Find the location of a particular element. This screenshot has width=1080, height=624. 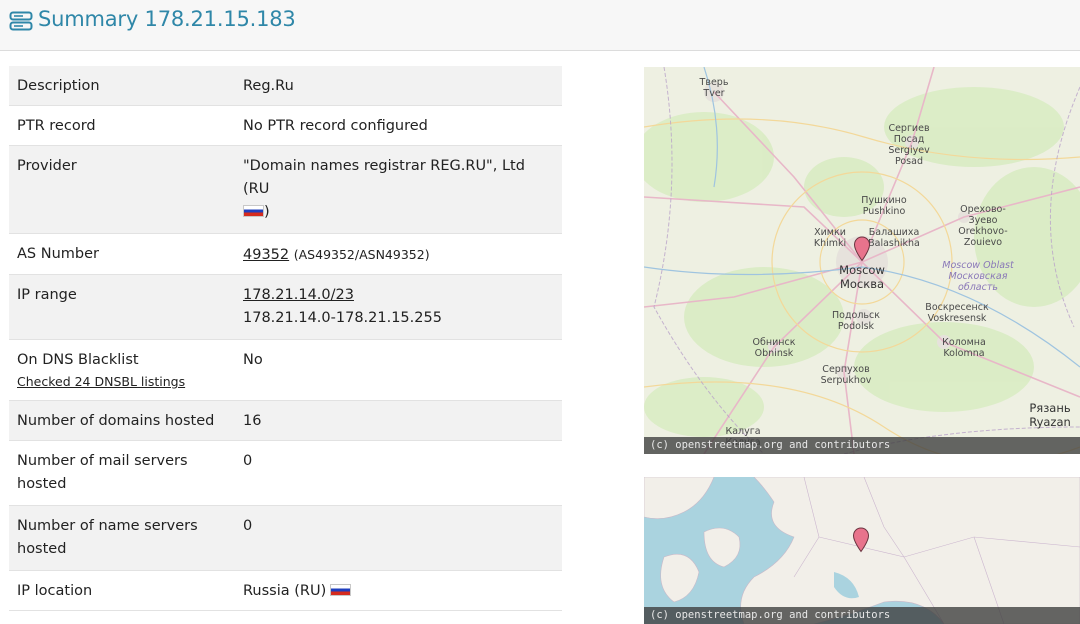

ip-location-value: Russia (RU) is located at coordinates (398, 591).